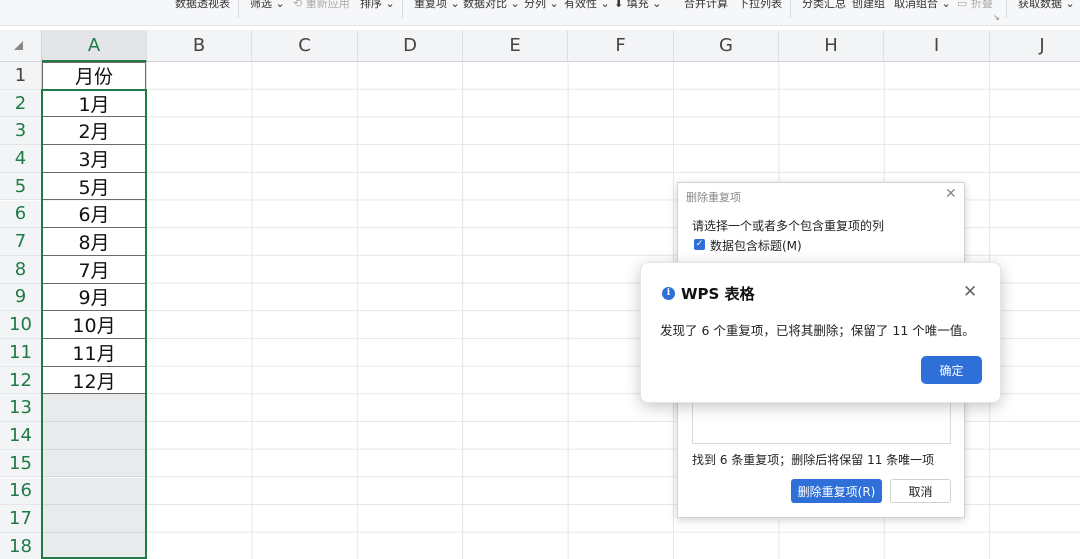  What do you see at coordinates (21, 159) in the screenshot?
I see `row-header: 4` at bounding box center [21, 159].